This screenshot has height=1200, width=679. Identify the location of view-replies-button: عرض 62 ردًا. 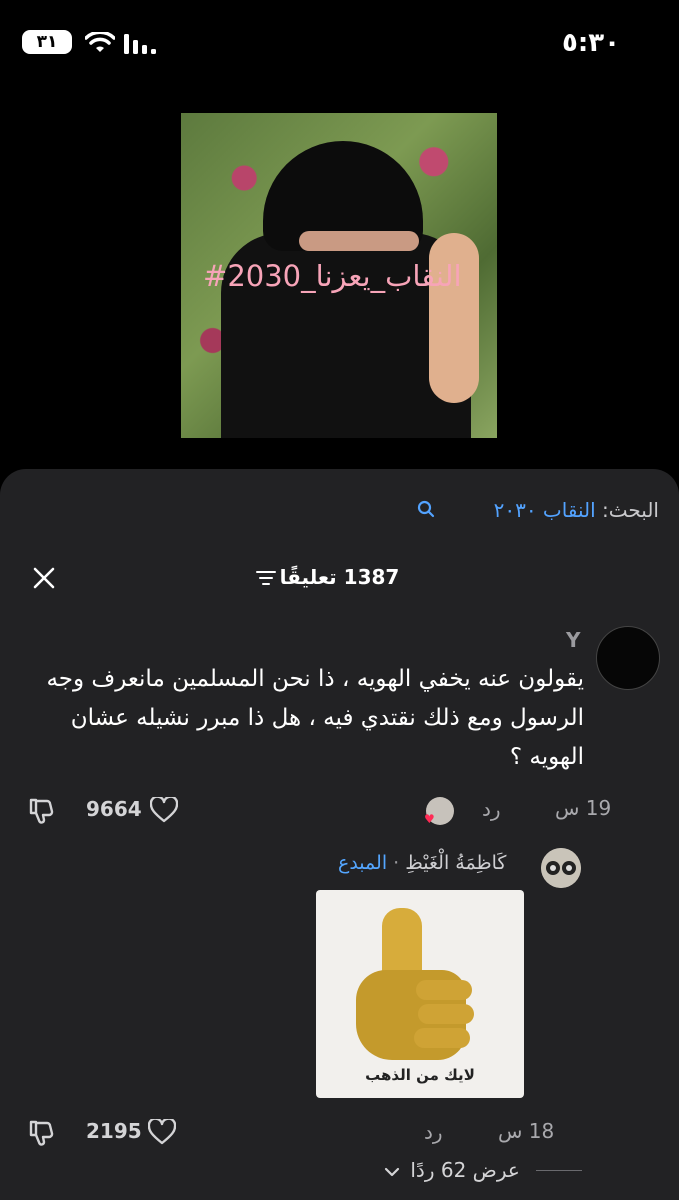
(452, 1170).